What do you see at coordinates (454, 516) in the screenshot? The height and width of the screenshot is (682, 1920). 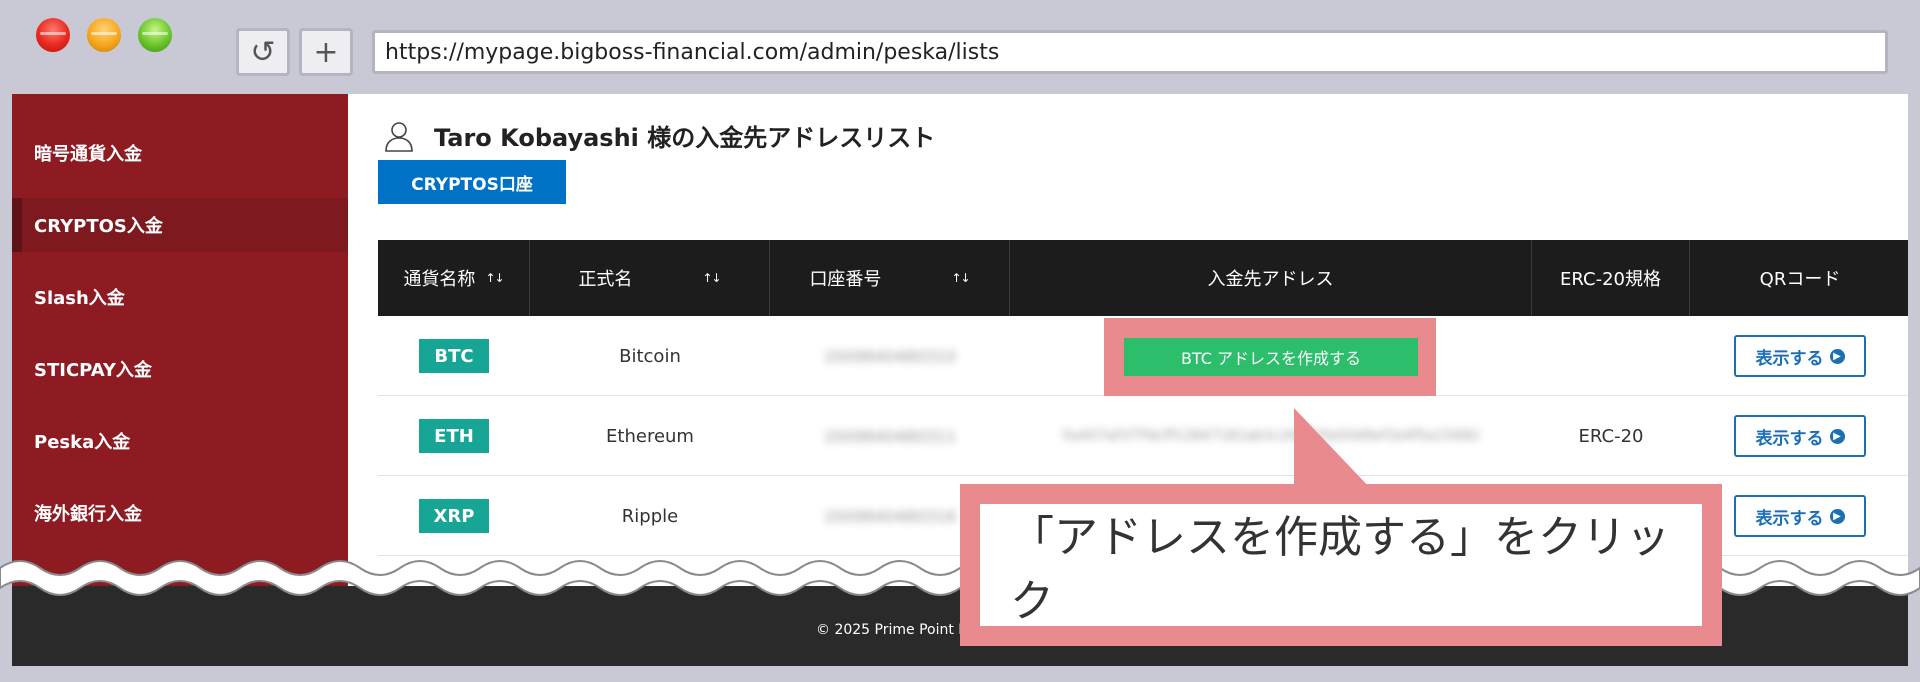 I see `currency-badge: XRP` at bounding box center [454, 516].